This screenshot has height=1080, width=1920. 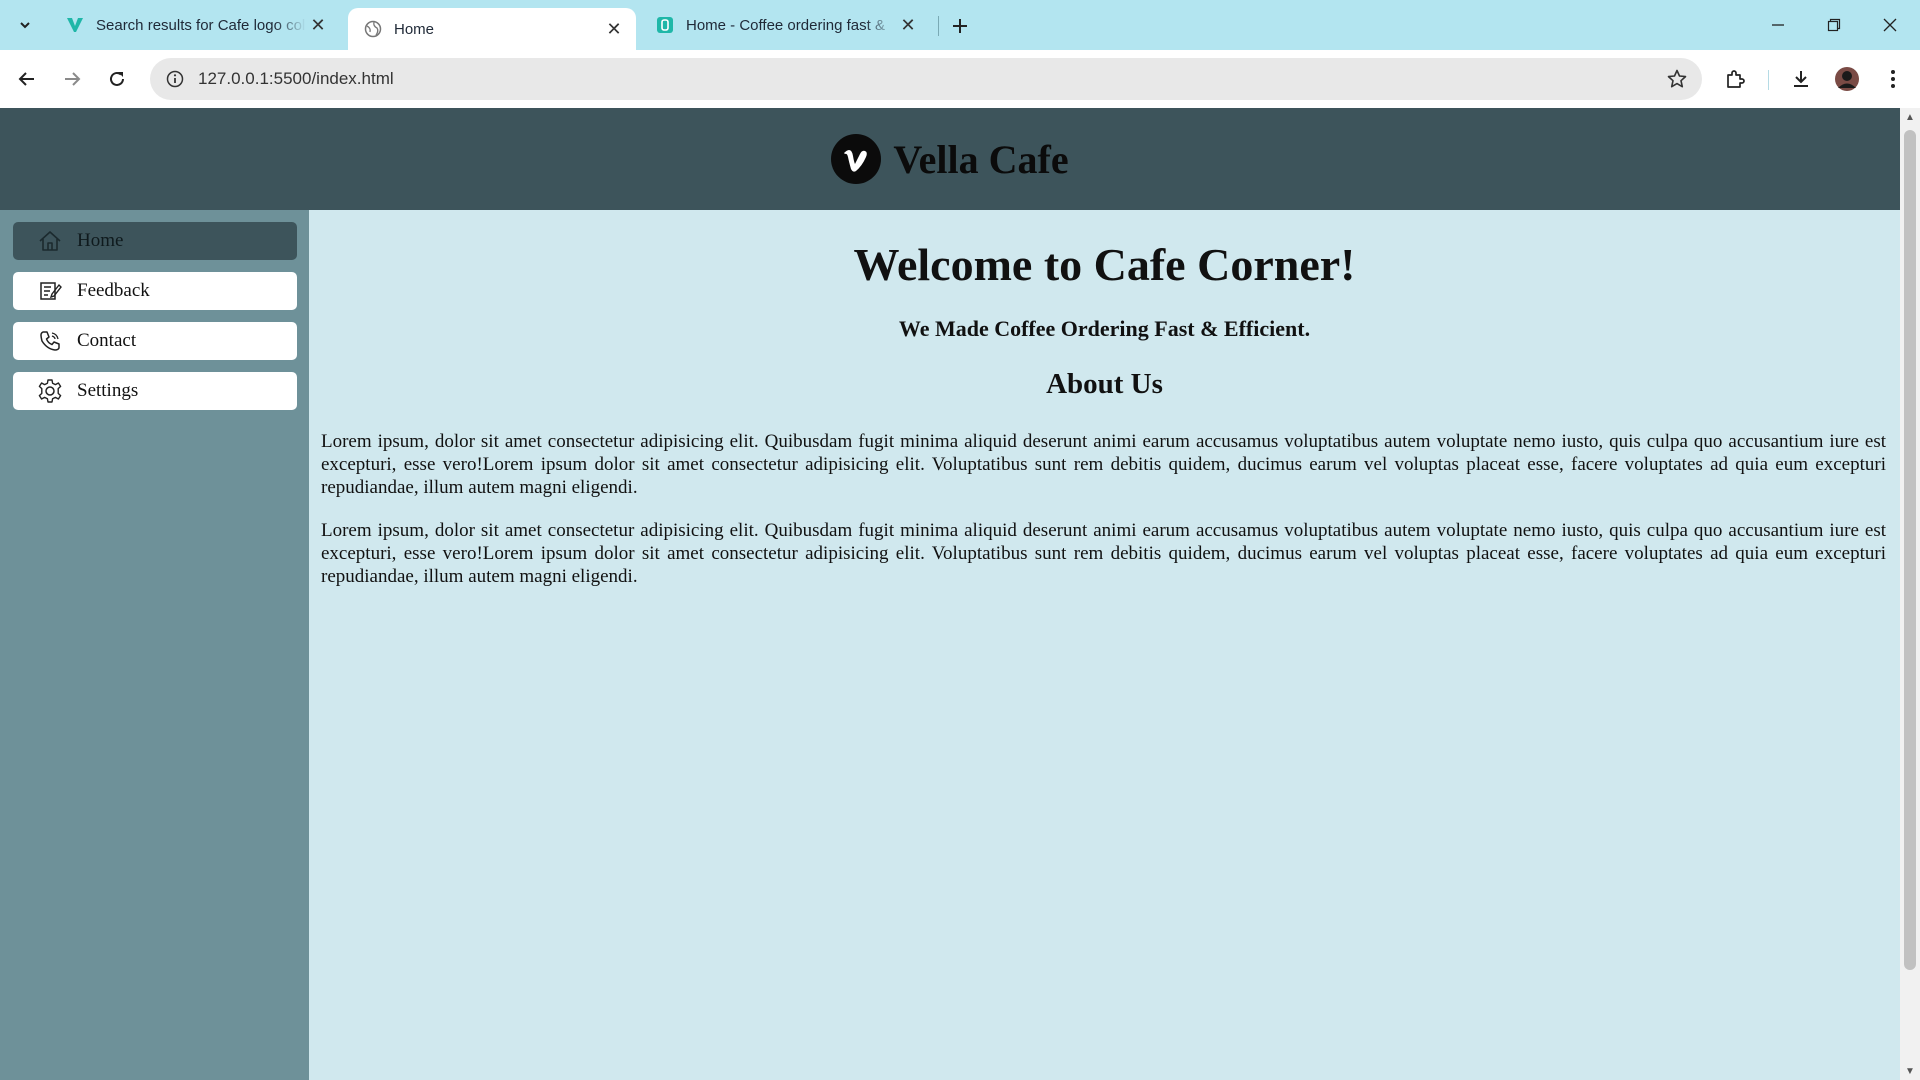 I want to click on arrow-right-icon, so click(x=73, y=79).